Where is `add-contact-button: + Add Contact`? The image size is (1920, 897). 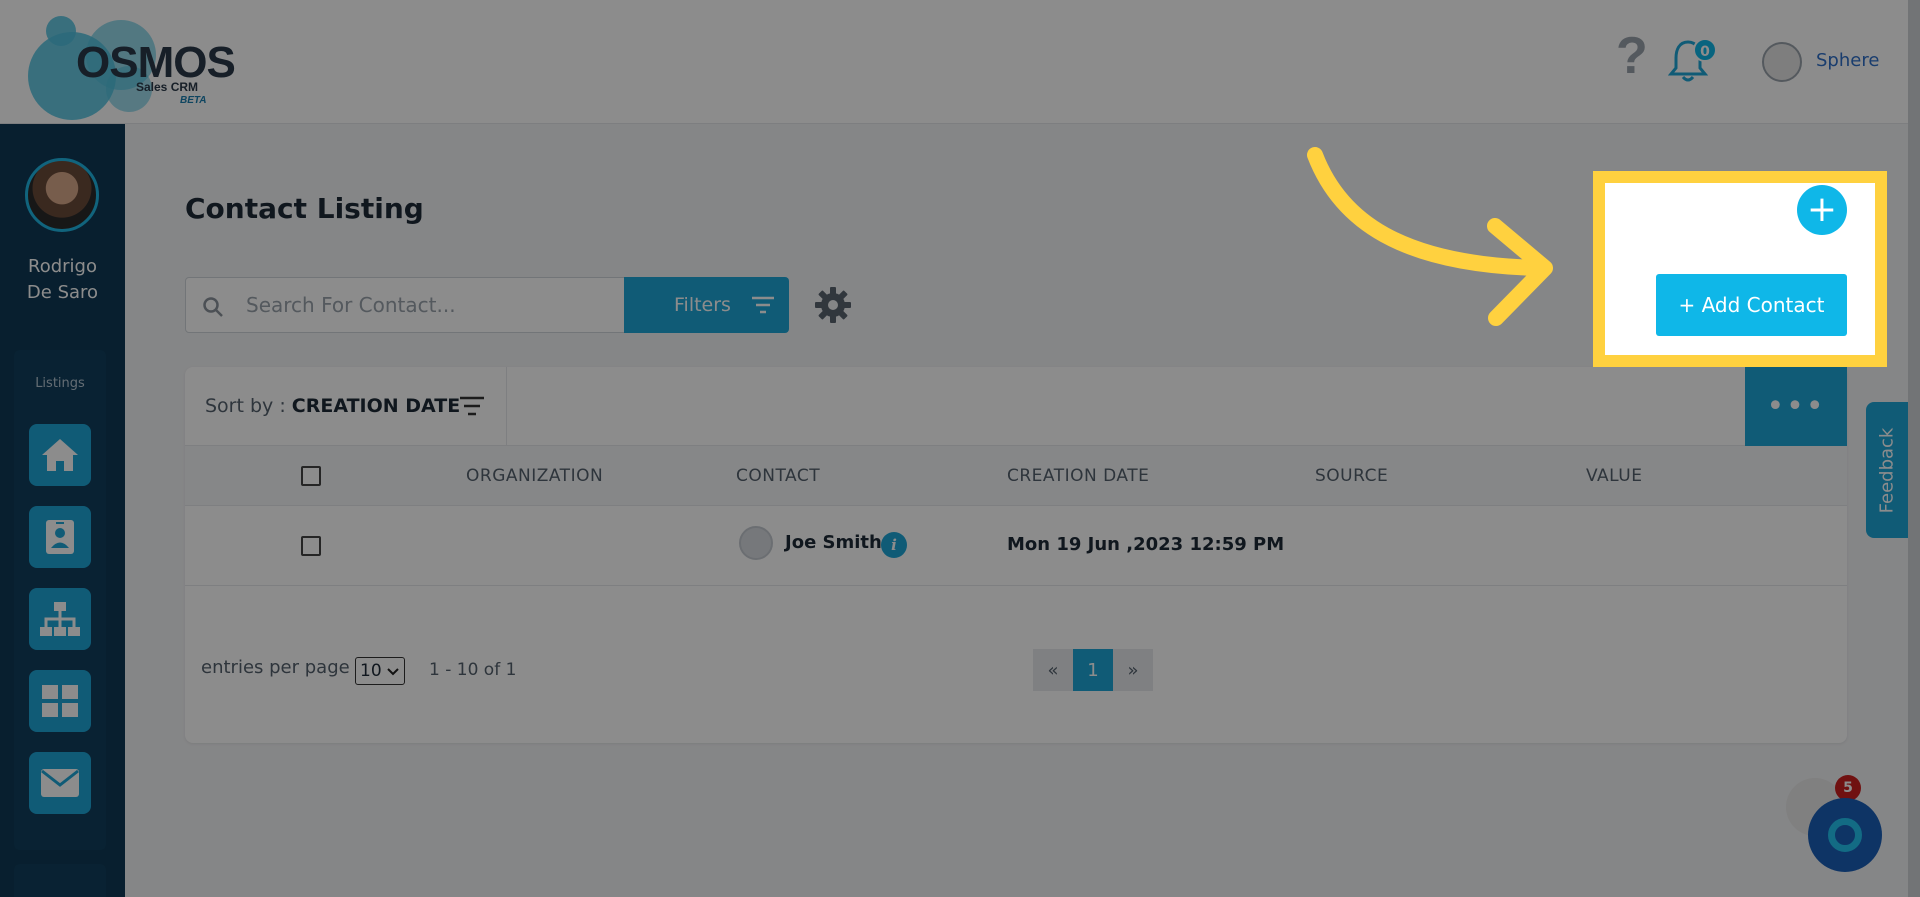 add-contact-button: + Add Contact is located at coordinates (1751, 305).